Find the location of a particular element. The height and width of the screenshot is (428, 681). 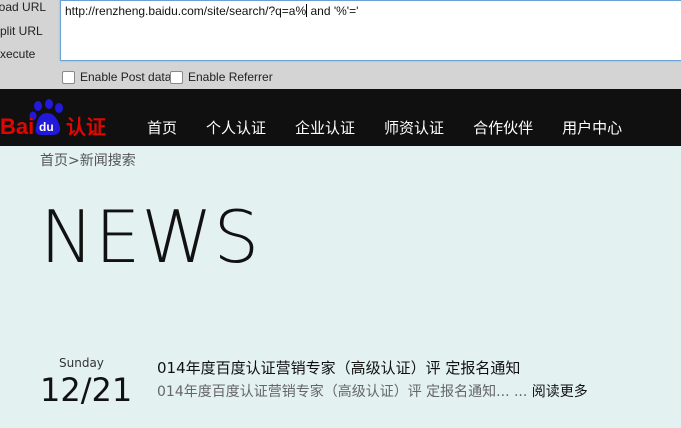

nav-item-home: 首页 is located at coordinates (162, 128).